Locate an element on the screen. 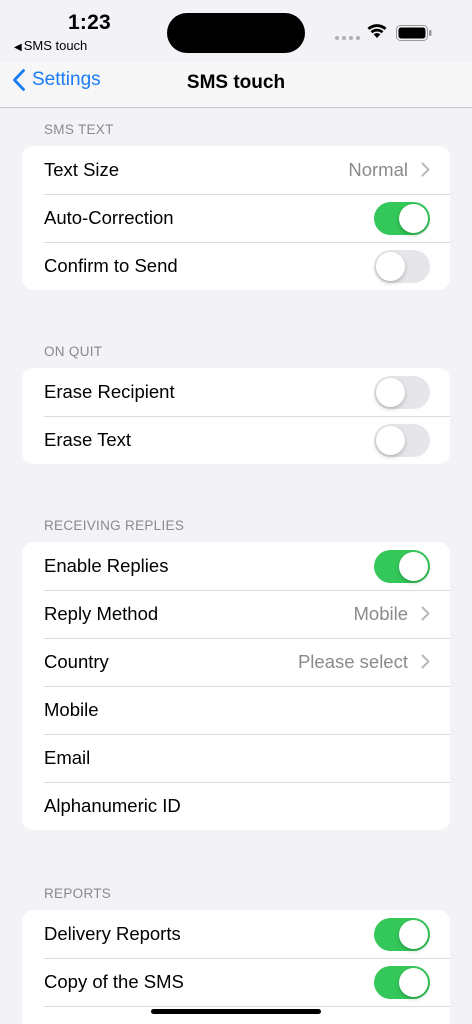  copy-of-sms-toggle is located at coordinates (402, 982).